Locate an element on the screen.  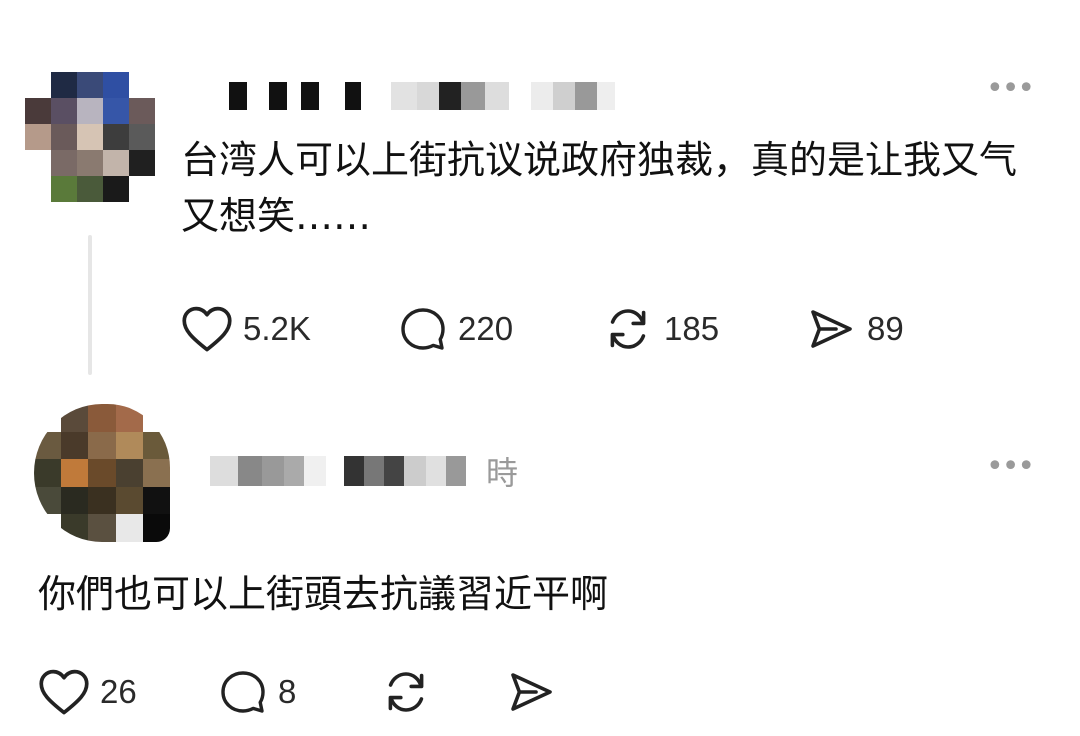
like-button: 5.2K is located at coordinates (246, 329).